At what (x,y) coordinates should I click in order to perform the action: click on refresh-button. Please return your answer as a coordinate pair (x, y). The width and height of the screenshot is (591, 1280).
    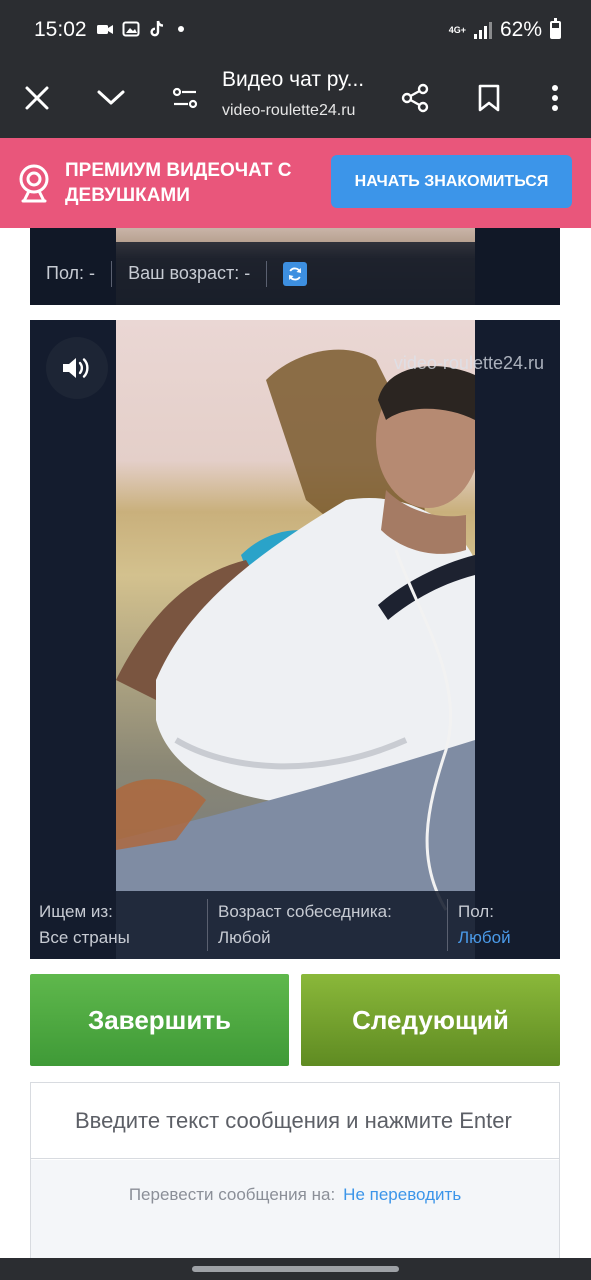
    Looking at the image, I should click on (295, 273).